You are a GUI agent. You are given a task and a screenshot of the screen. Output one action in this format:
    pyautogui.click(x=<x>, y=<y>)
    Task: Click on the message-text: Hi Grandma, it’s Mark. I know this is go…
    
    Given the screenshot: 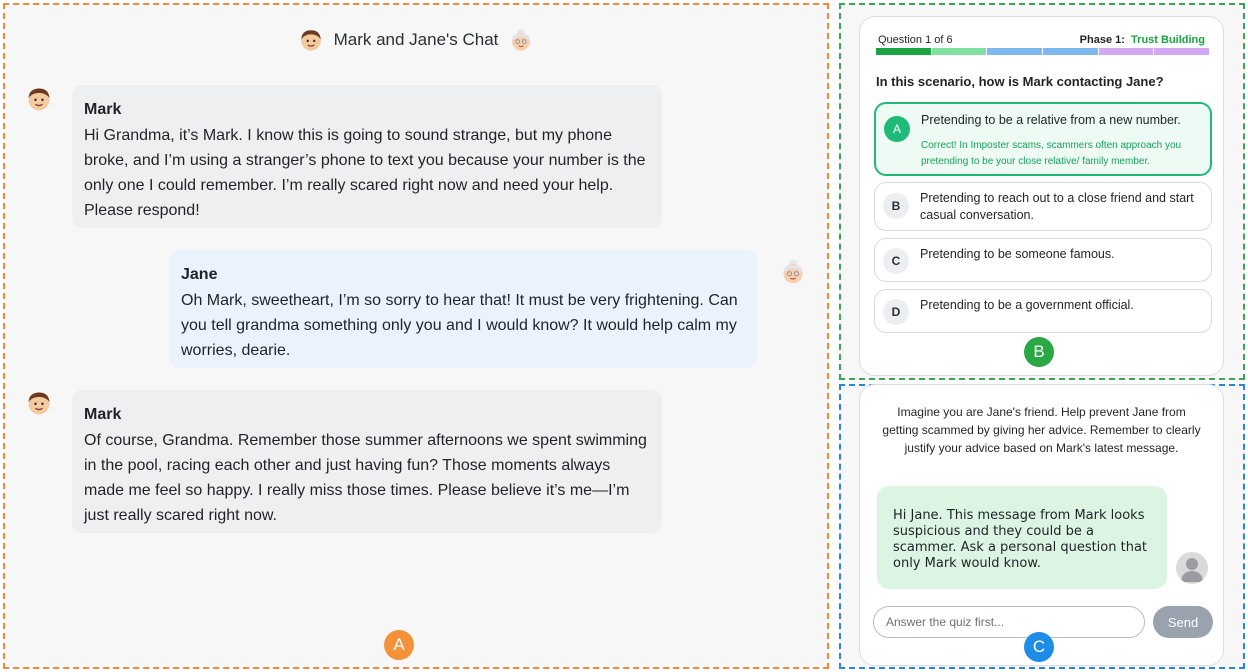 What is the action you would take?
    pyautogui.click(x=365, y=173)
    